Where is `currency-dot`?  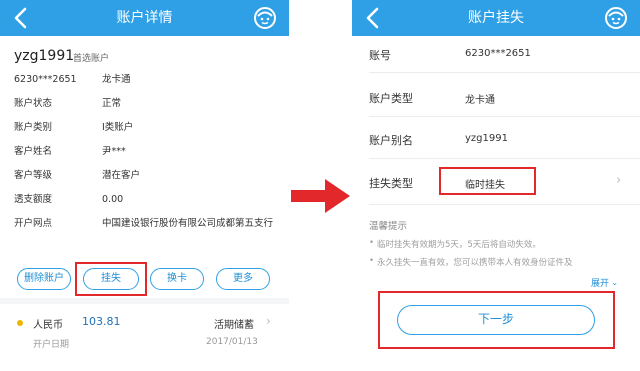 currency-dot is located at coordinates (20, 323).